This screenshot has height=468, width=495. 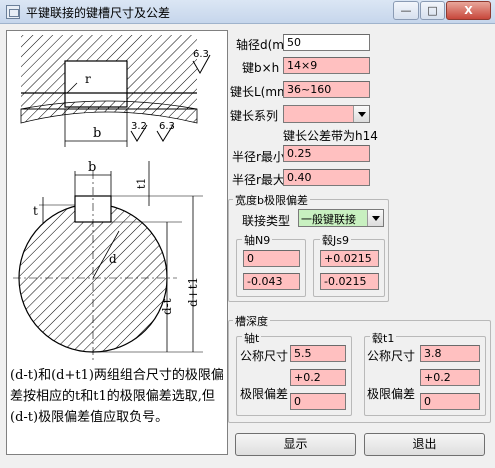 What do you see at coordinates (193, 292) in the screenshot?
I see `label-d-plus-t1: d+t1` at bounding box center [193, 292].